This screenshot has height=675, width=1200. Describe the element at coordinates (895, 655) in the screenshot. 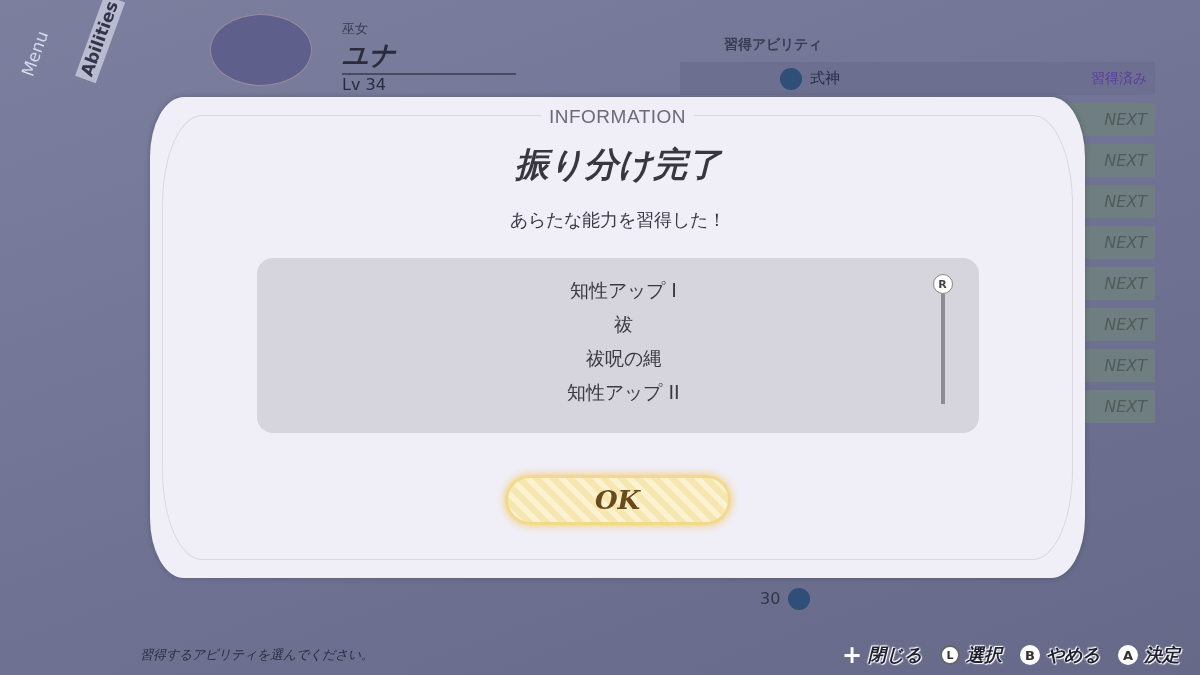

I see `control-hint: 閉じる` at that location.